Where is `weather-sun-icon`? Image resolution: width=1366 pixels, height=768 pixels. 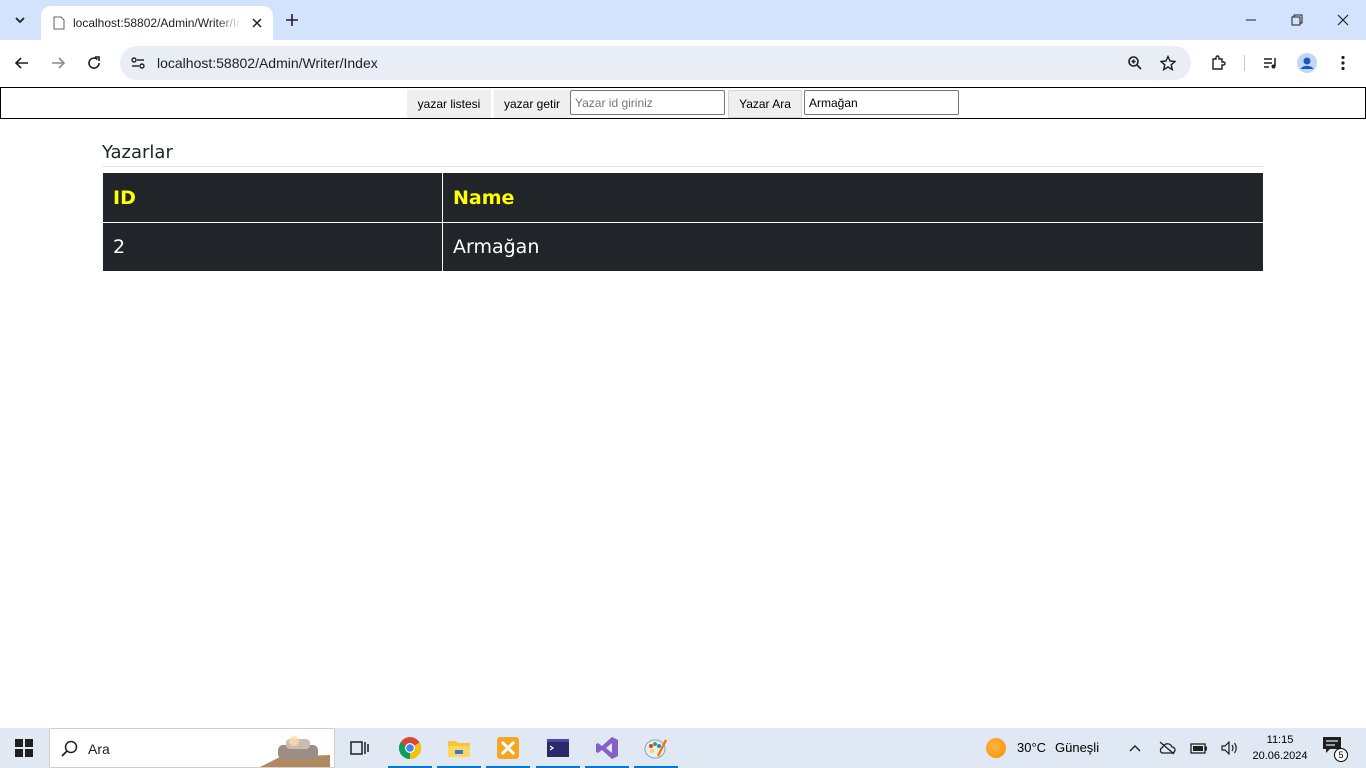 weather-sun-icon is located at coordinates (996, 748).